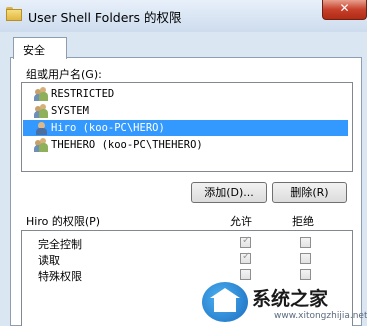 The width and height of the screenshot is (367, 326). What do you see at coordinates (185, 111) in the screenshot?
I see `user-row-system: SYSTEM` at bounding box center [185, 111].